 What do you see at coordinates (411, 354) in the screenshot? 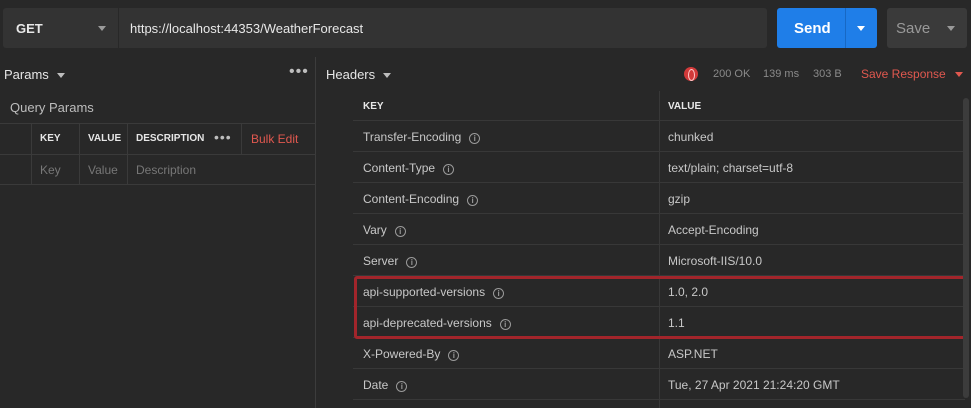
I see `header-key: X-Powered-By i` at bounding box center [411, 354].